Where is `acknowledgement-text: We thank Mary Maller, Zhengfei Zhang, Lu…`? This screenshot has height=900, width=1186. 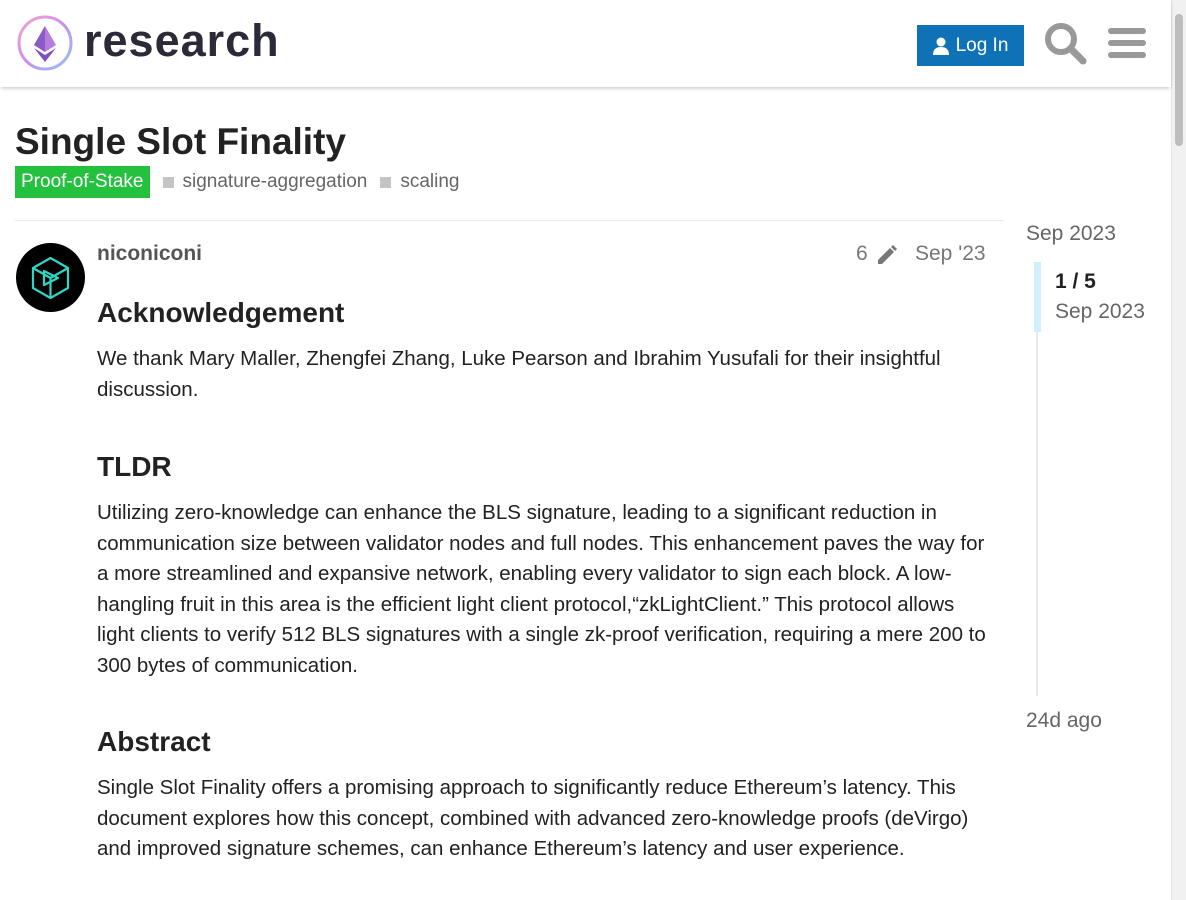 acknowledgement-text: We thank Mary Maller, Zhengfei Zhang, Lu… is located at coordinates (519, 374).